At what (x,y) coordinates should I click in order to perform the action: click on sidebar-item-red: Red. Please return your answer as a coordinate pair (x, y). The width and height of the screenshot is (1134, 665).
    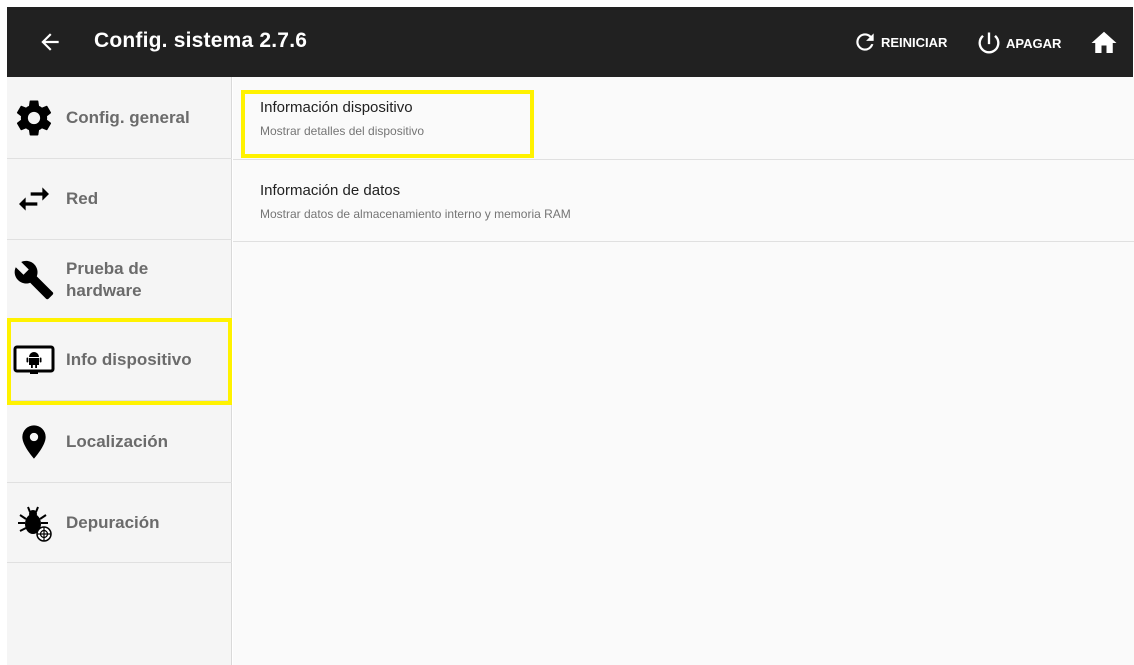
    Looking at the image, I should click on (119, 199).